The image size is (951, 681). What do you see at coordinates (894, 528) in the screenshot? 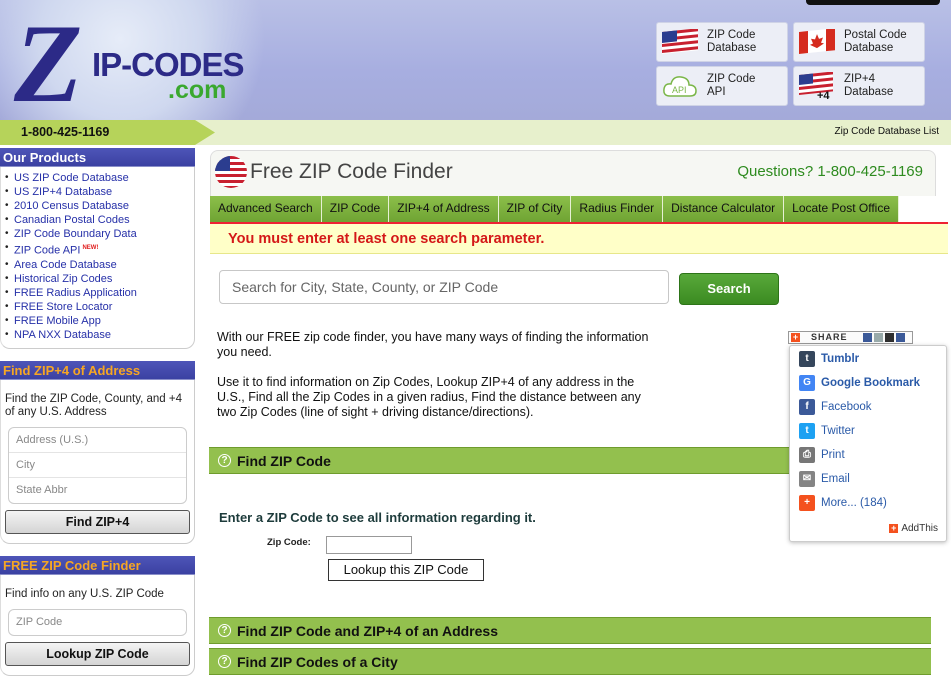
I see `addthis-plus-icon: +` at bounding box center [894, 528].